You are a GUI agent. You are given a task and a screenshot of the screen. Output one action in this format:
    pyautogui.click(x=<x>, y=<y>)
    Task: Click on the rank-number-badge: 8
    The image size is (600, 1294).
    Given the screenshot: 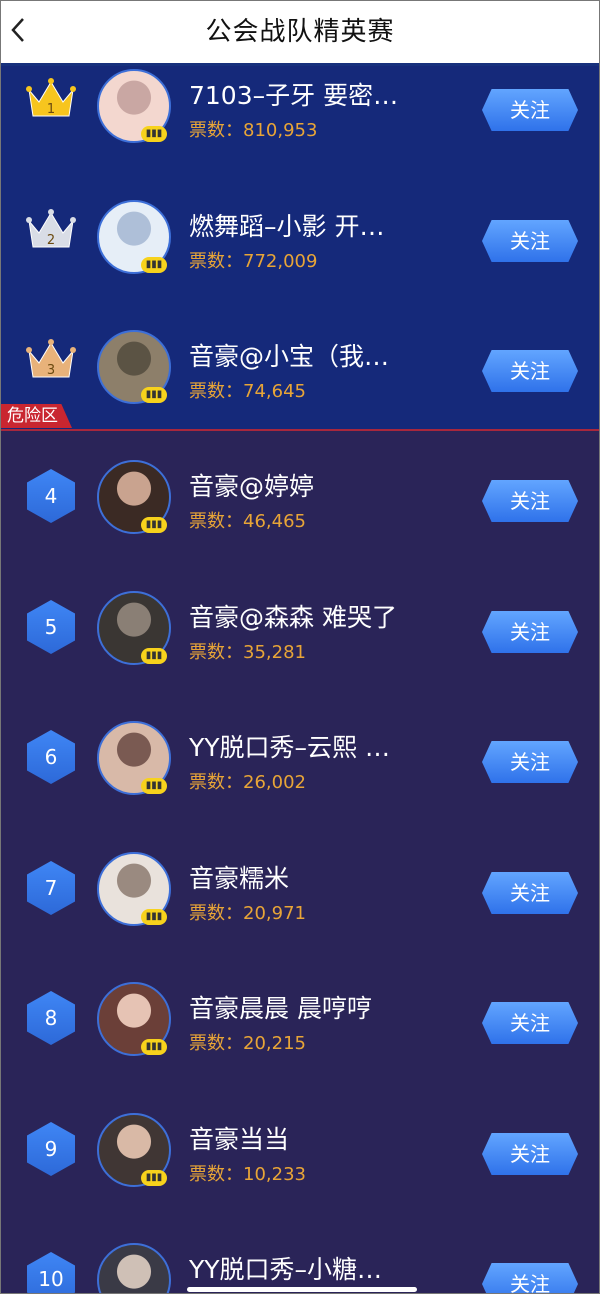 What is the action you would take?
    pyautogui.click(x=51, y=1018)
    